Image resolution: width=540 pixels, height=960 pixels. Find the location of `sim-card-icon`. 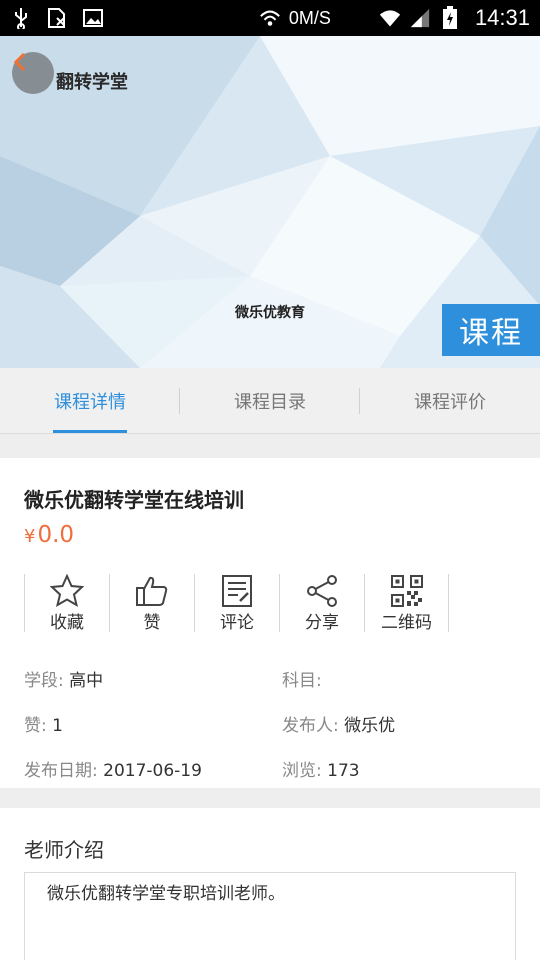

sim-card-icon is located at coordinates (57, 18).